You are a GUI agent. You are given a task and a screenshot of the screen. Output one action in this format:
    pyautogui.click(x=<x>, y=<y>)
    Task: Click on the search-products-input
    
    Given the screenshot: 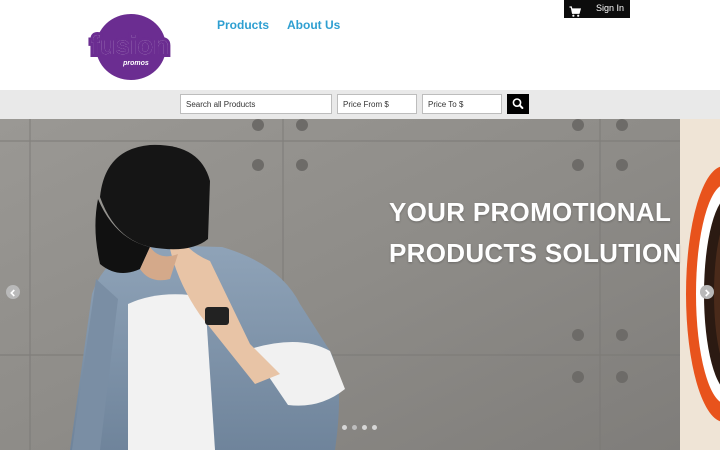 What is the action you would take?
    pyautogui.click(x=256, y=104)
    